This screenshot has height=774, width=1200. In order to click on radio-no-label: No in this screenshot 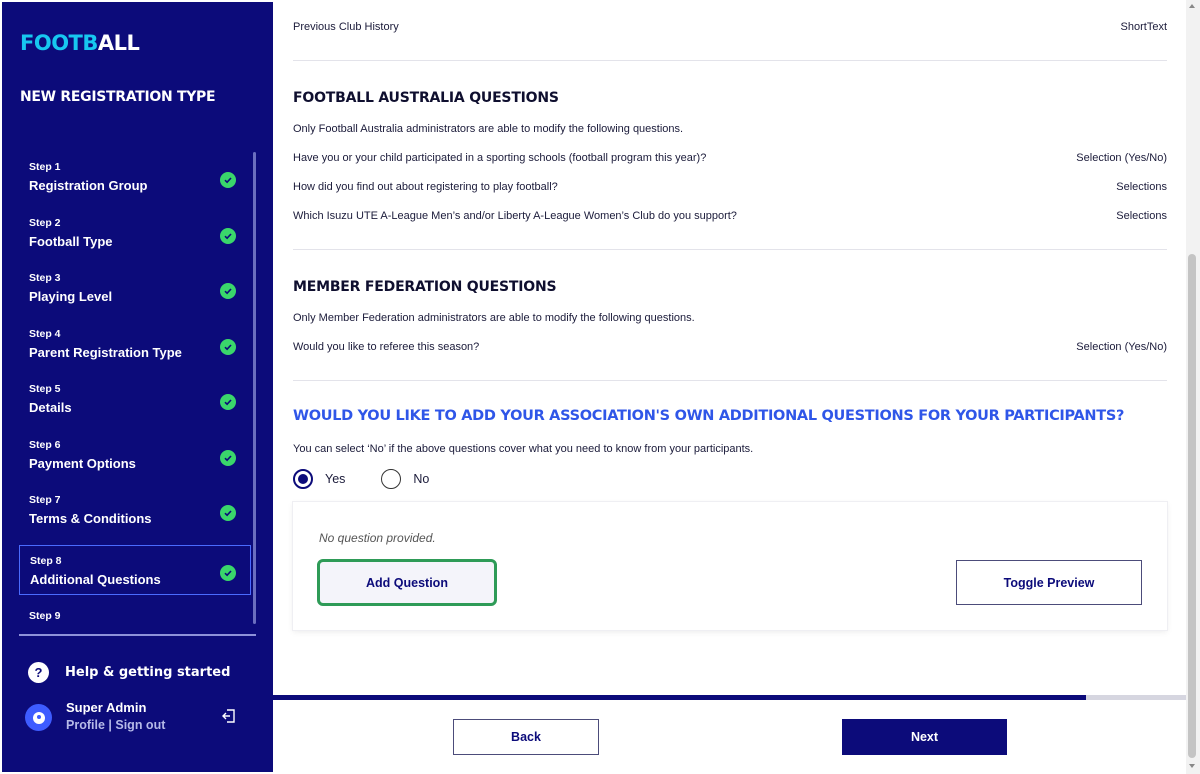, I will do `click(421, 479)`.